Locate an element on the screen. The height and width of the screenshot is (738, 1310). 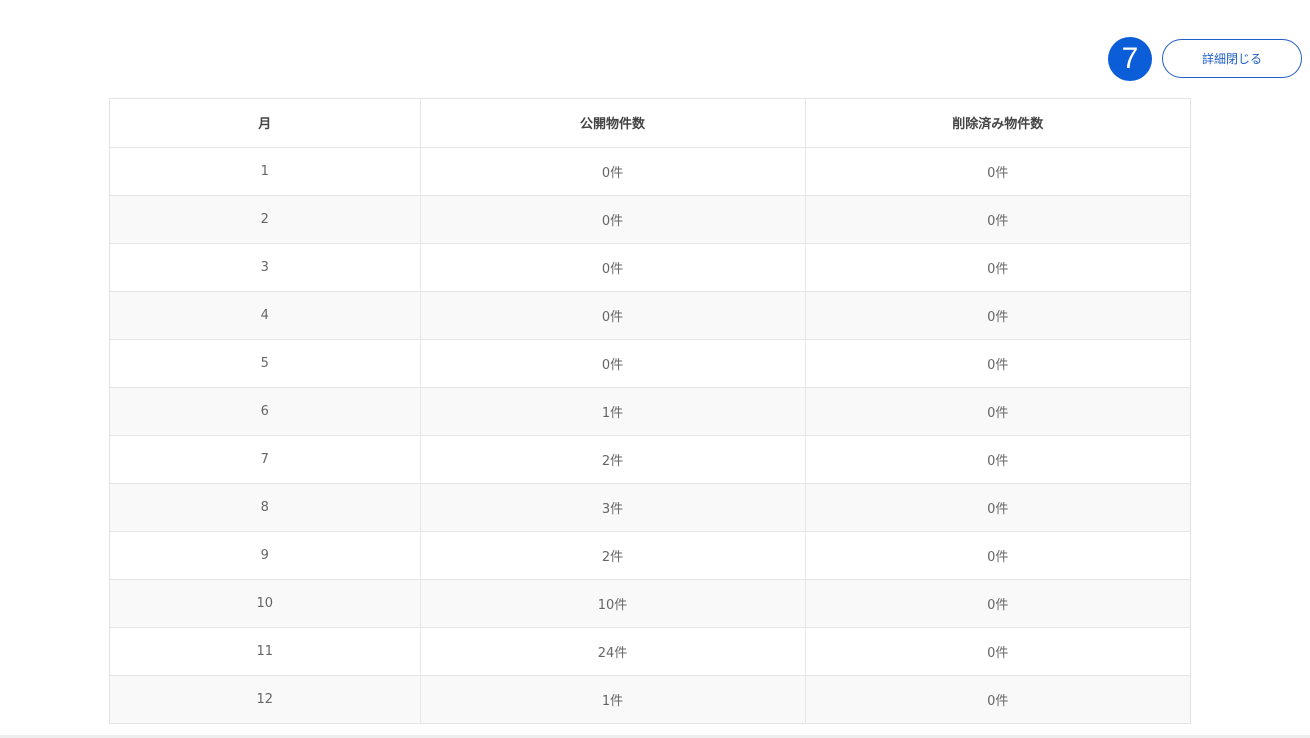
table-row: 7 2件 0件 is located at coordinates (650, 459).